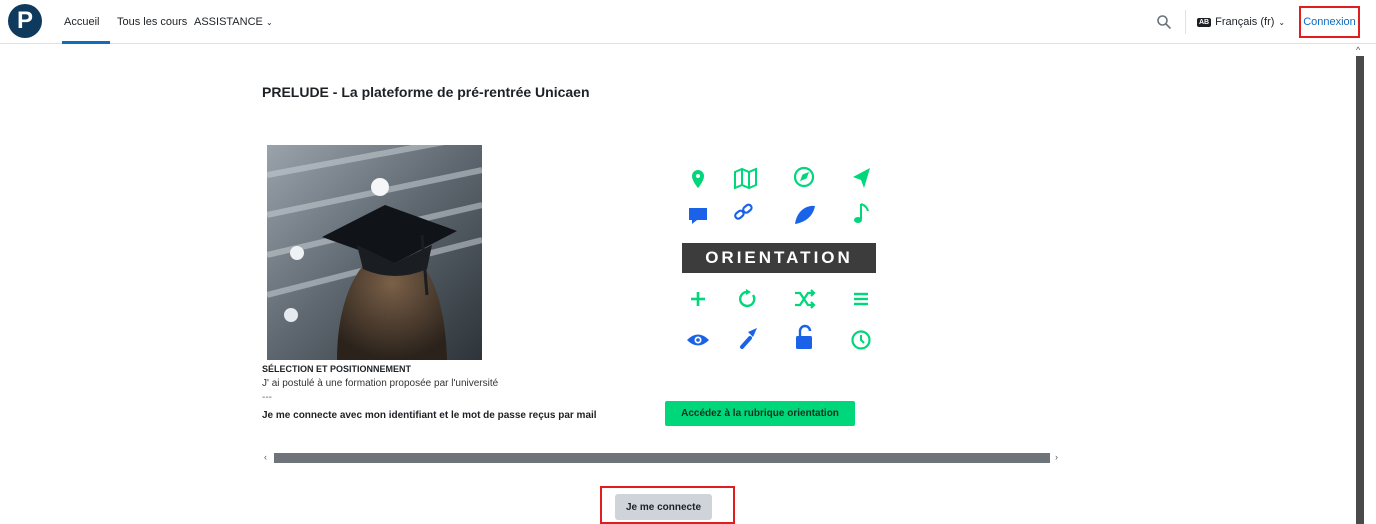  I want to click on horizontal-scrollbar, so click(662, 458).